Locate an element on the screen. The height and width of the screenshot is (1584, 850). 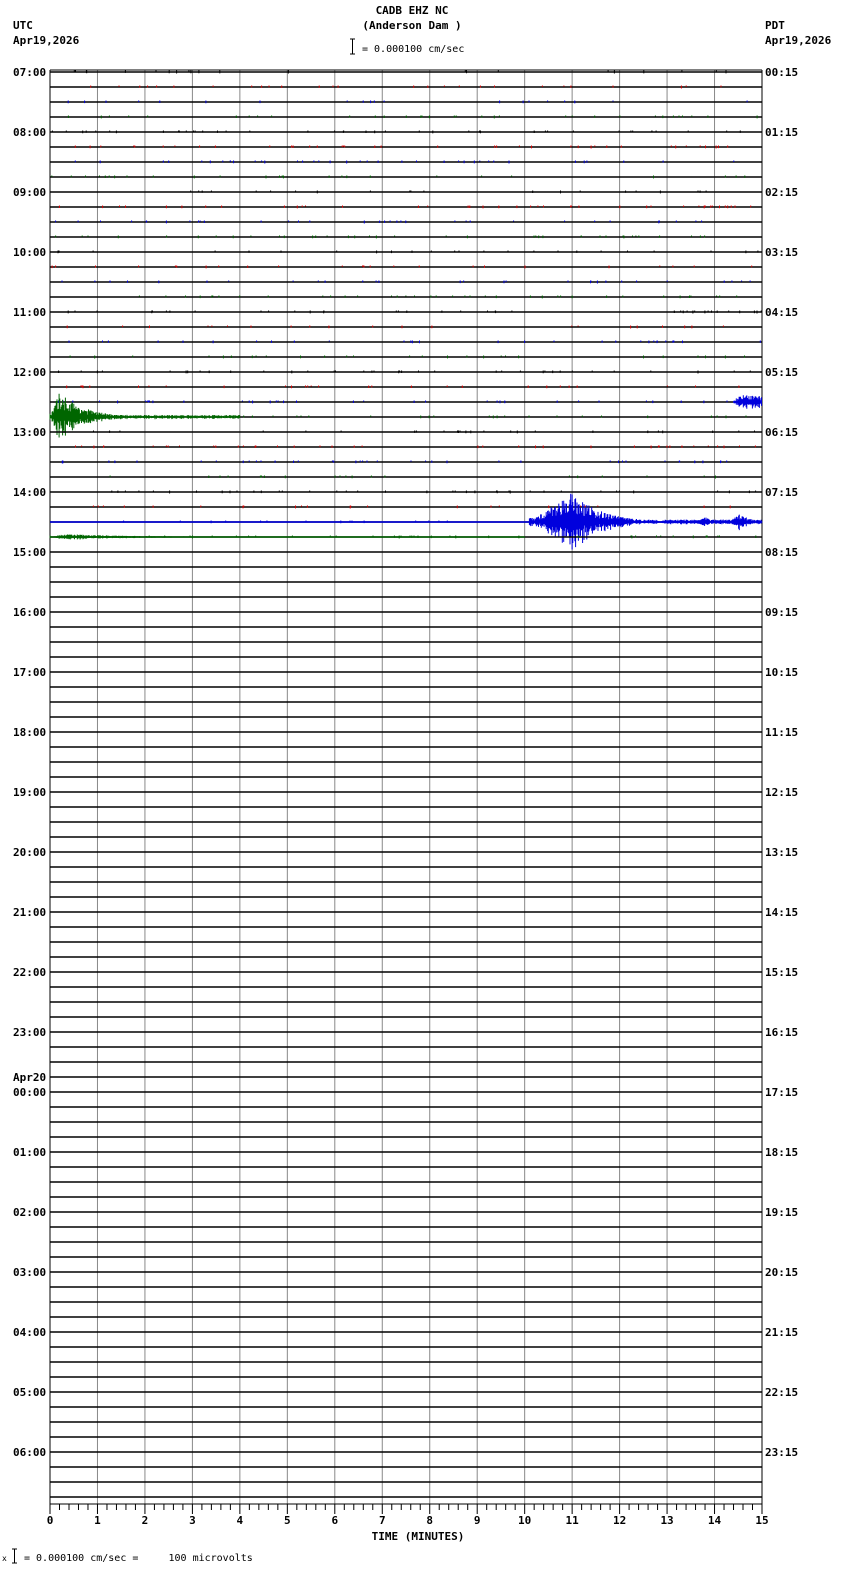
pdt-hour-label: 04:15 is located at coordinates (781, 312).